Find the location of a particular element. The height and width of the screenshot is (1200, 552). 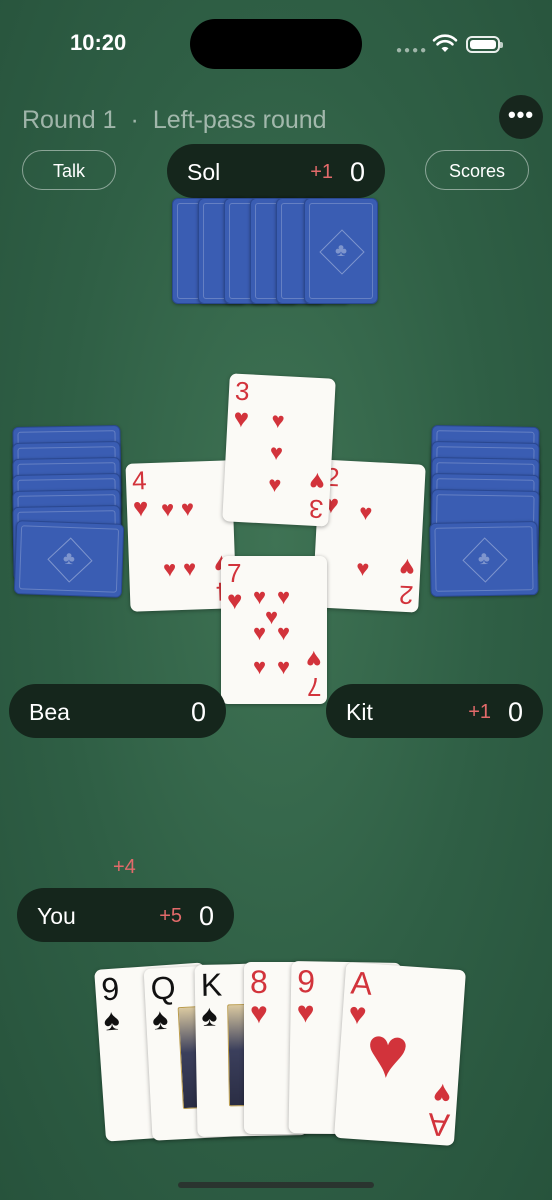

player-sol: Sol +1 0 is located at coordinates (276, 171).